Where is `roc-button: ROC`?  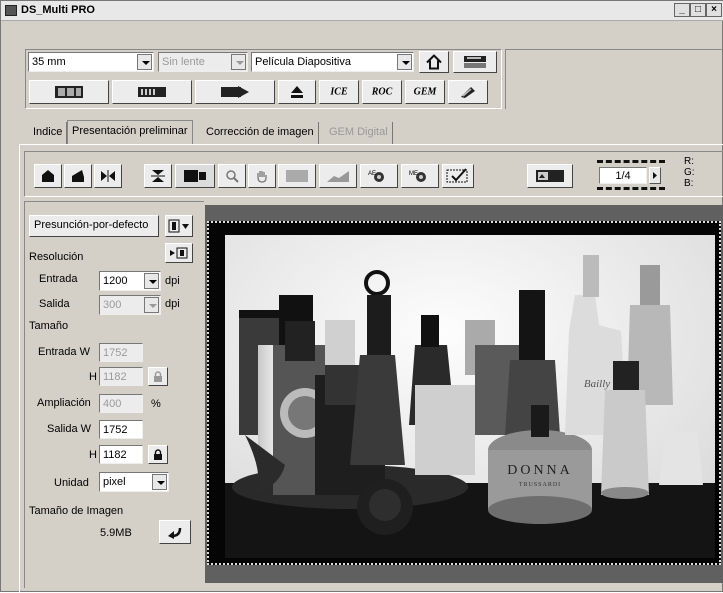 roc-button: ROC is located at coordinates (382, 92).